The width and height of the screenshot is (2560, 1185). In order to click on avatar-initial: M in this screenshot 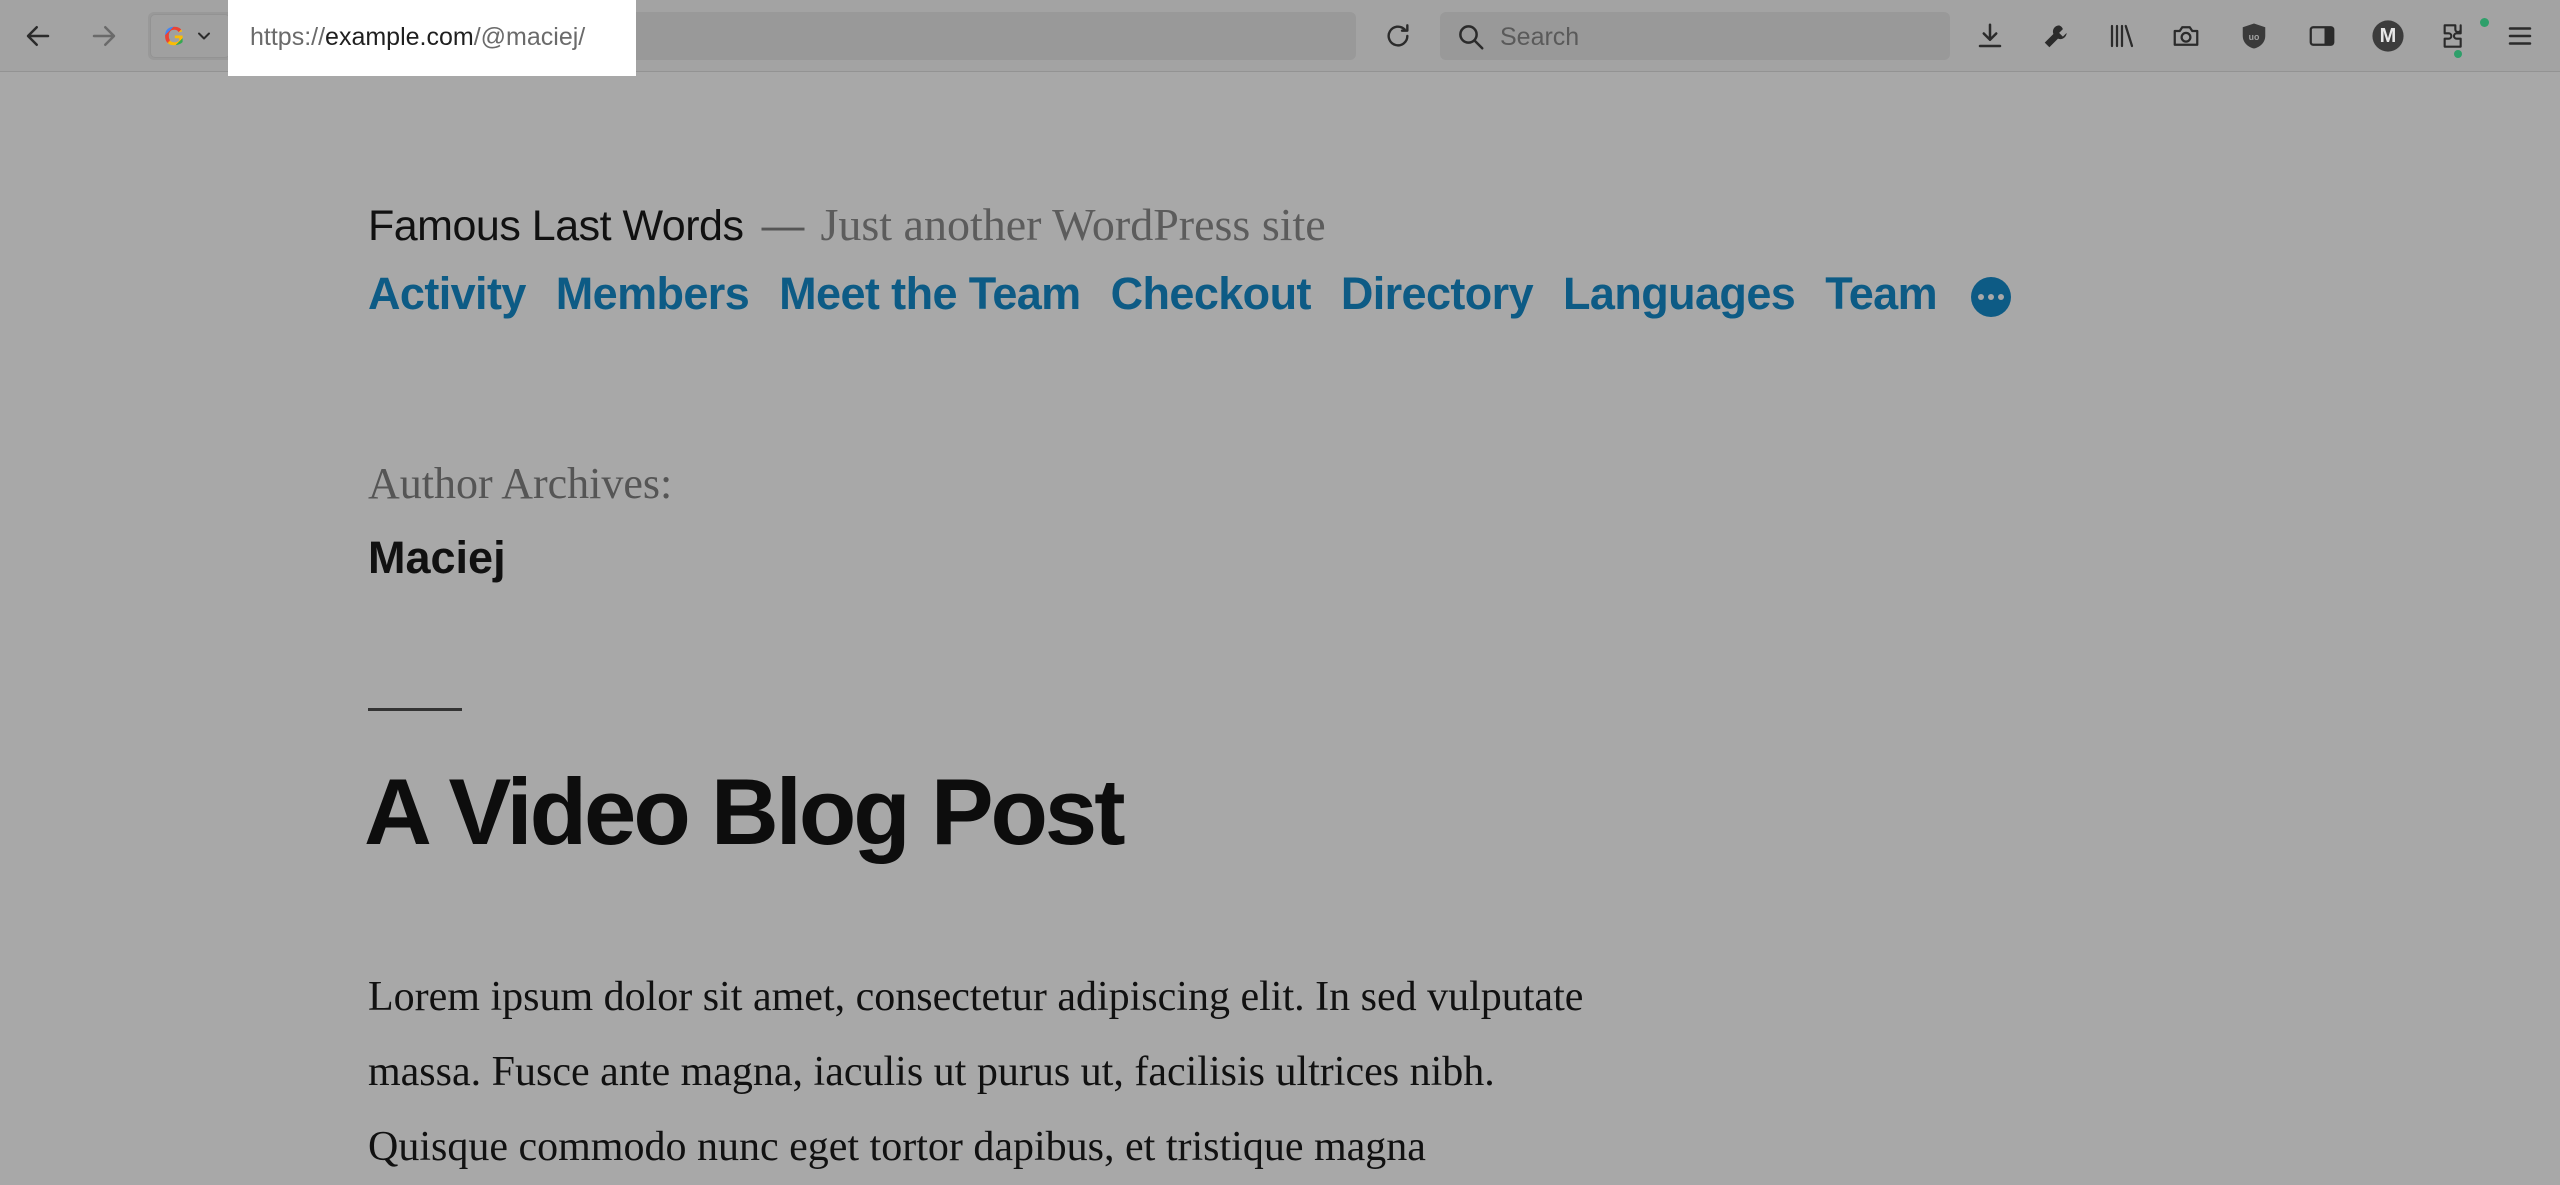, I will do `click(2388, 35)`.